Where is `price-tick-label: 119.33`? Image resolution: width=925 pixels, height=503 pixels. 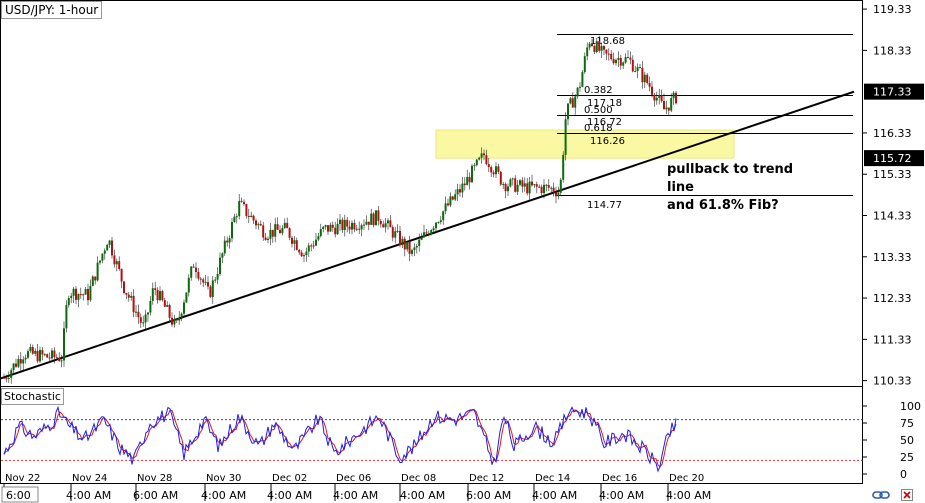 price-tick-label: 119.33 is located at coordinates (892, 9).